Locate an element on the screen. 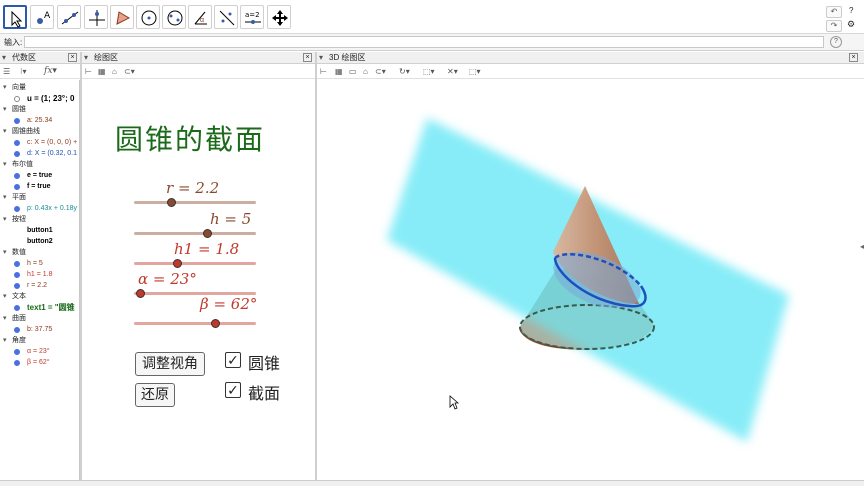 This screenshot has width=864, height=486. cone-checkbox: ✓ is located at coordinates (233, 360).